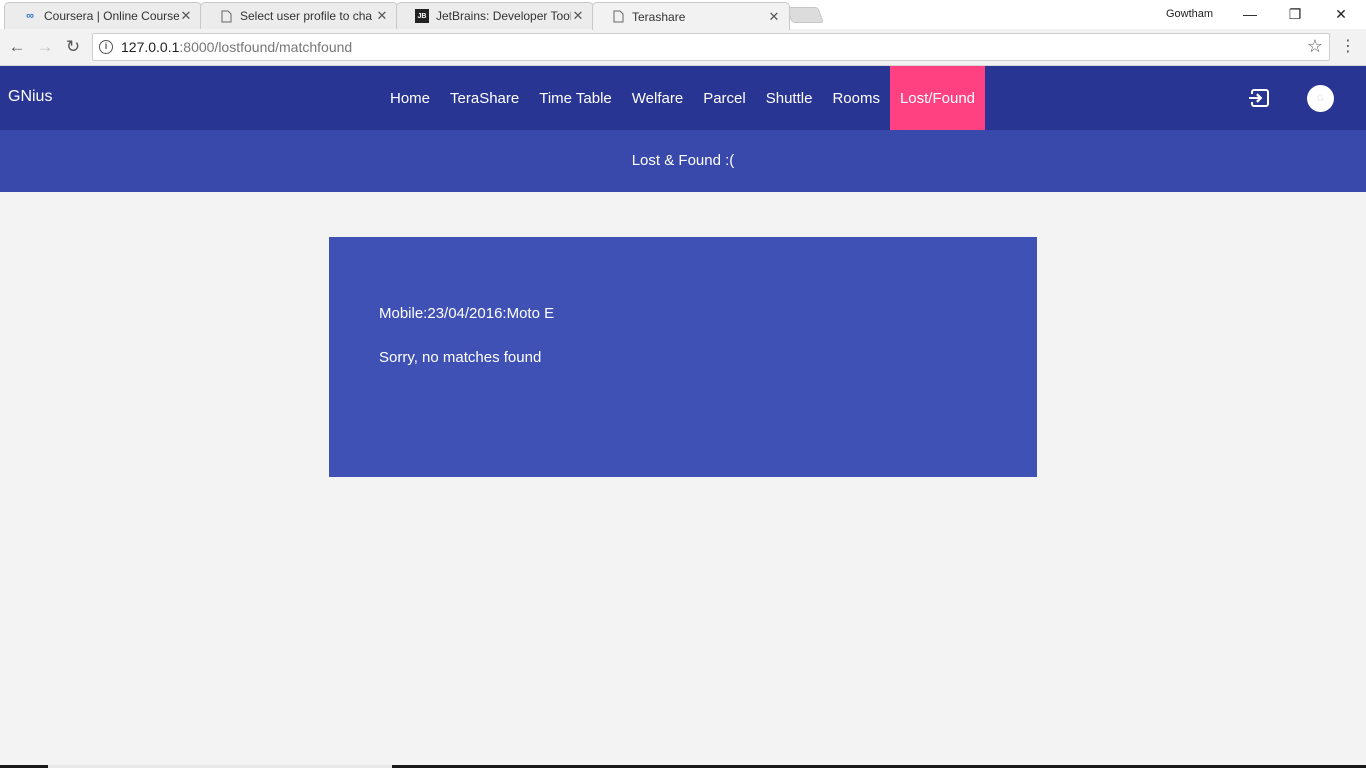  What do you see at coordinates (937, 98) in the screenshot?
I see `nav-item-lost-found: Lost/Found` at bounding box center [937, 98].